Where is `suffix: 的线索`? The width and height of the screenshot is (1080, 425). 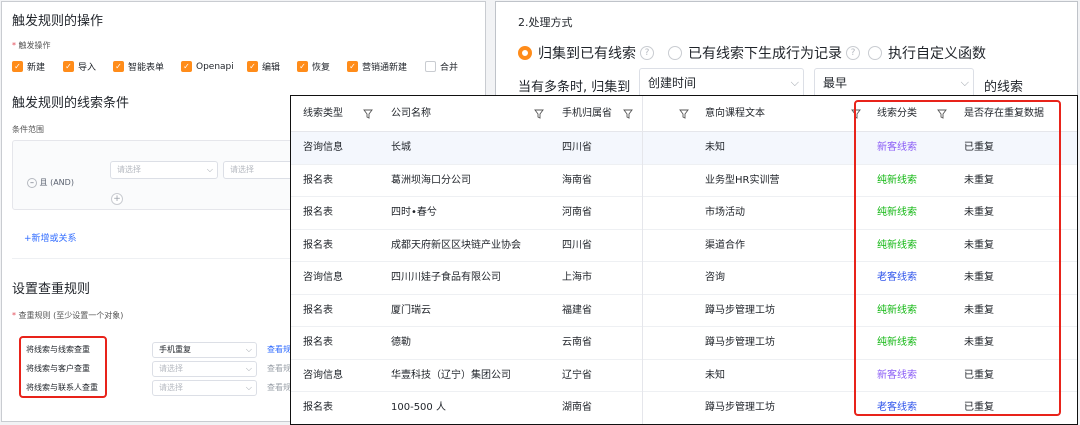
suffix: 的线索 is located at coordinates (1004, 87).